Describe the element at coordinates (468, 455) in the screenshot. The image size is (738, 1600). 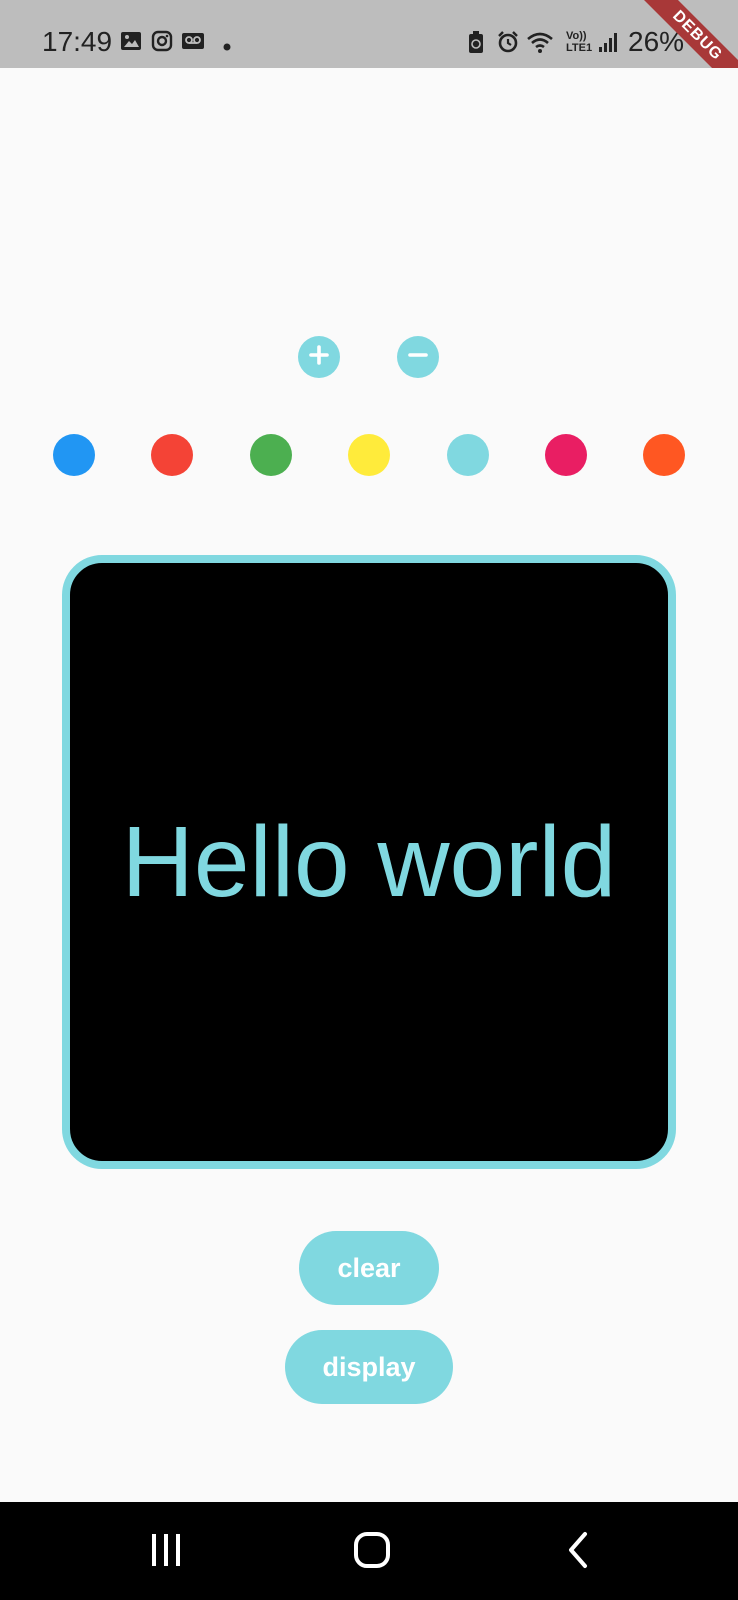
I see `color-cyan-button` at that location.